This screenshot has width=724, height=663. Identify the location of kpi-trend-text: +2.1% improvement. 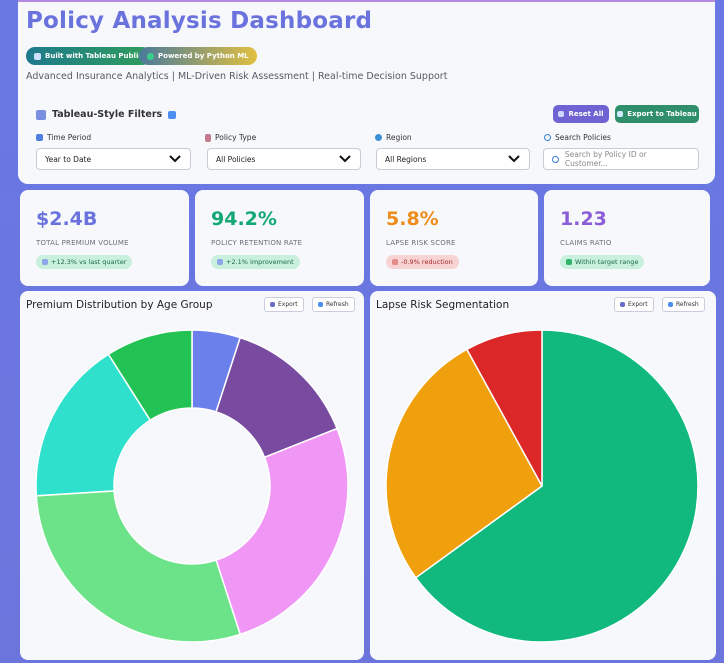
(260, 262).